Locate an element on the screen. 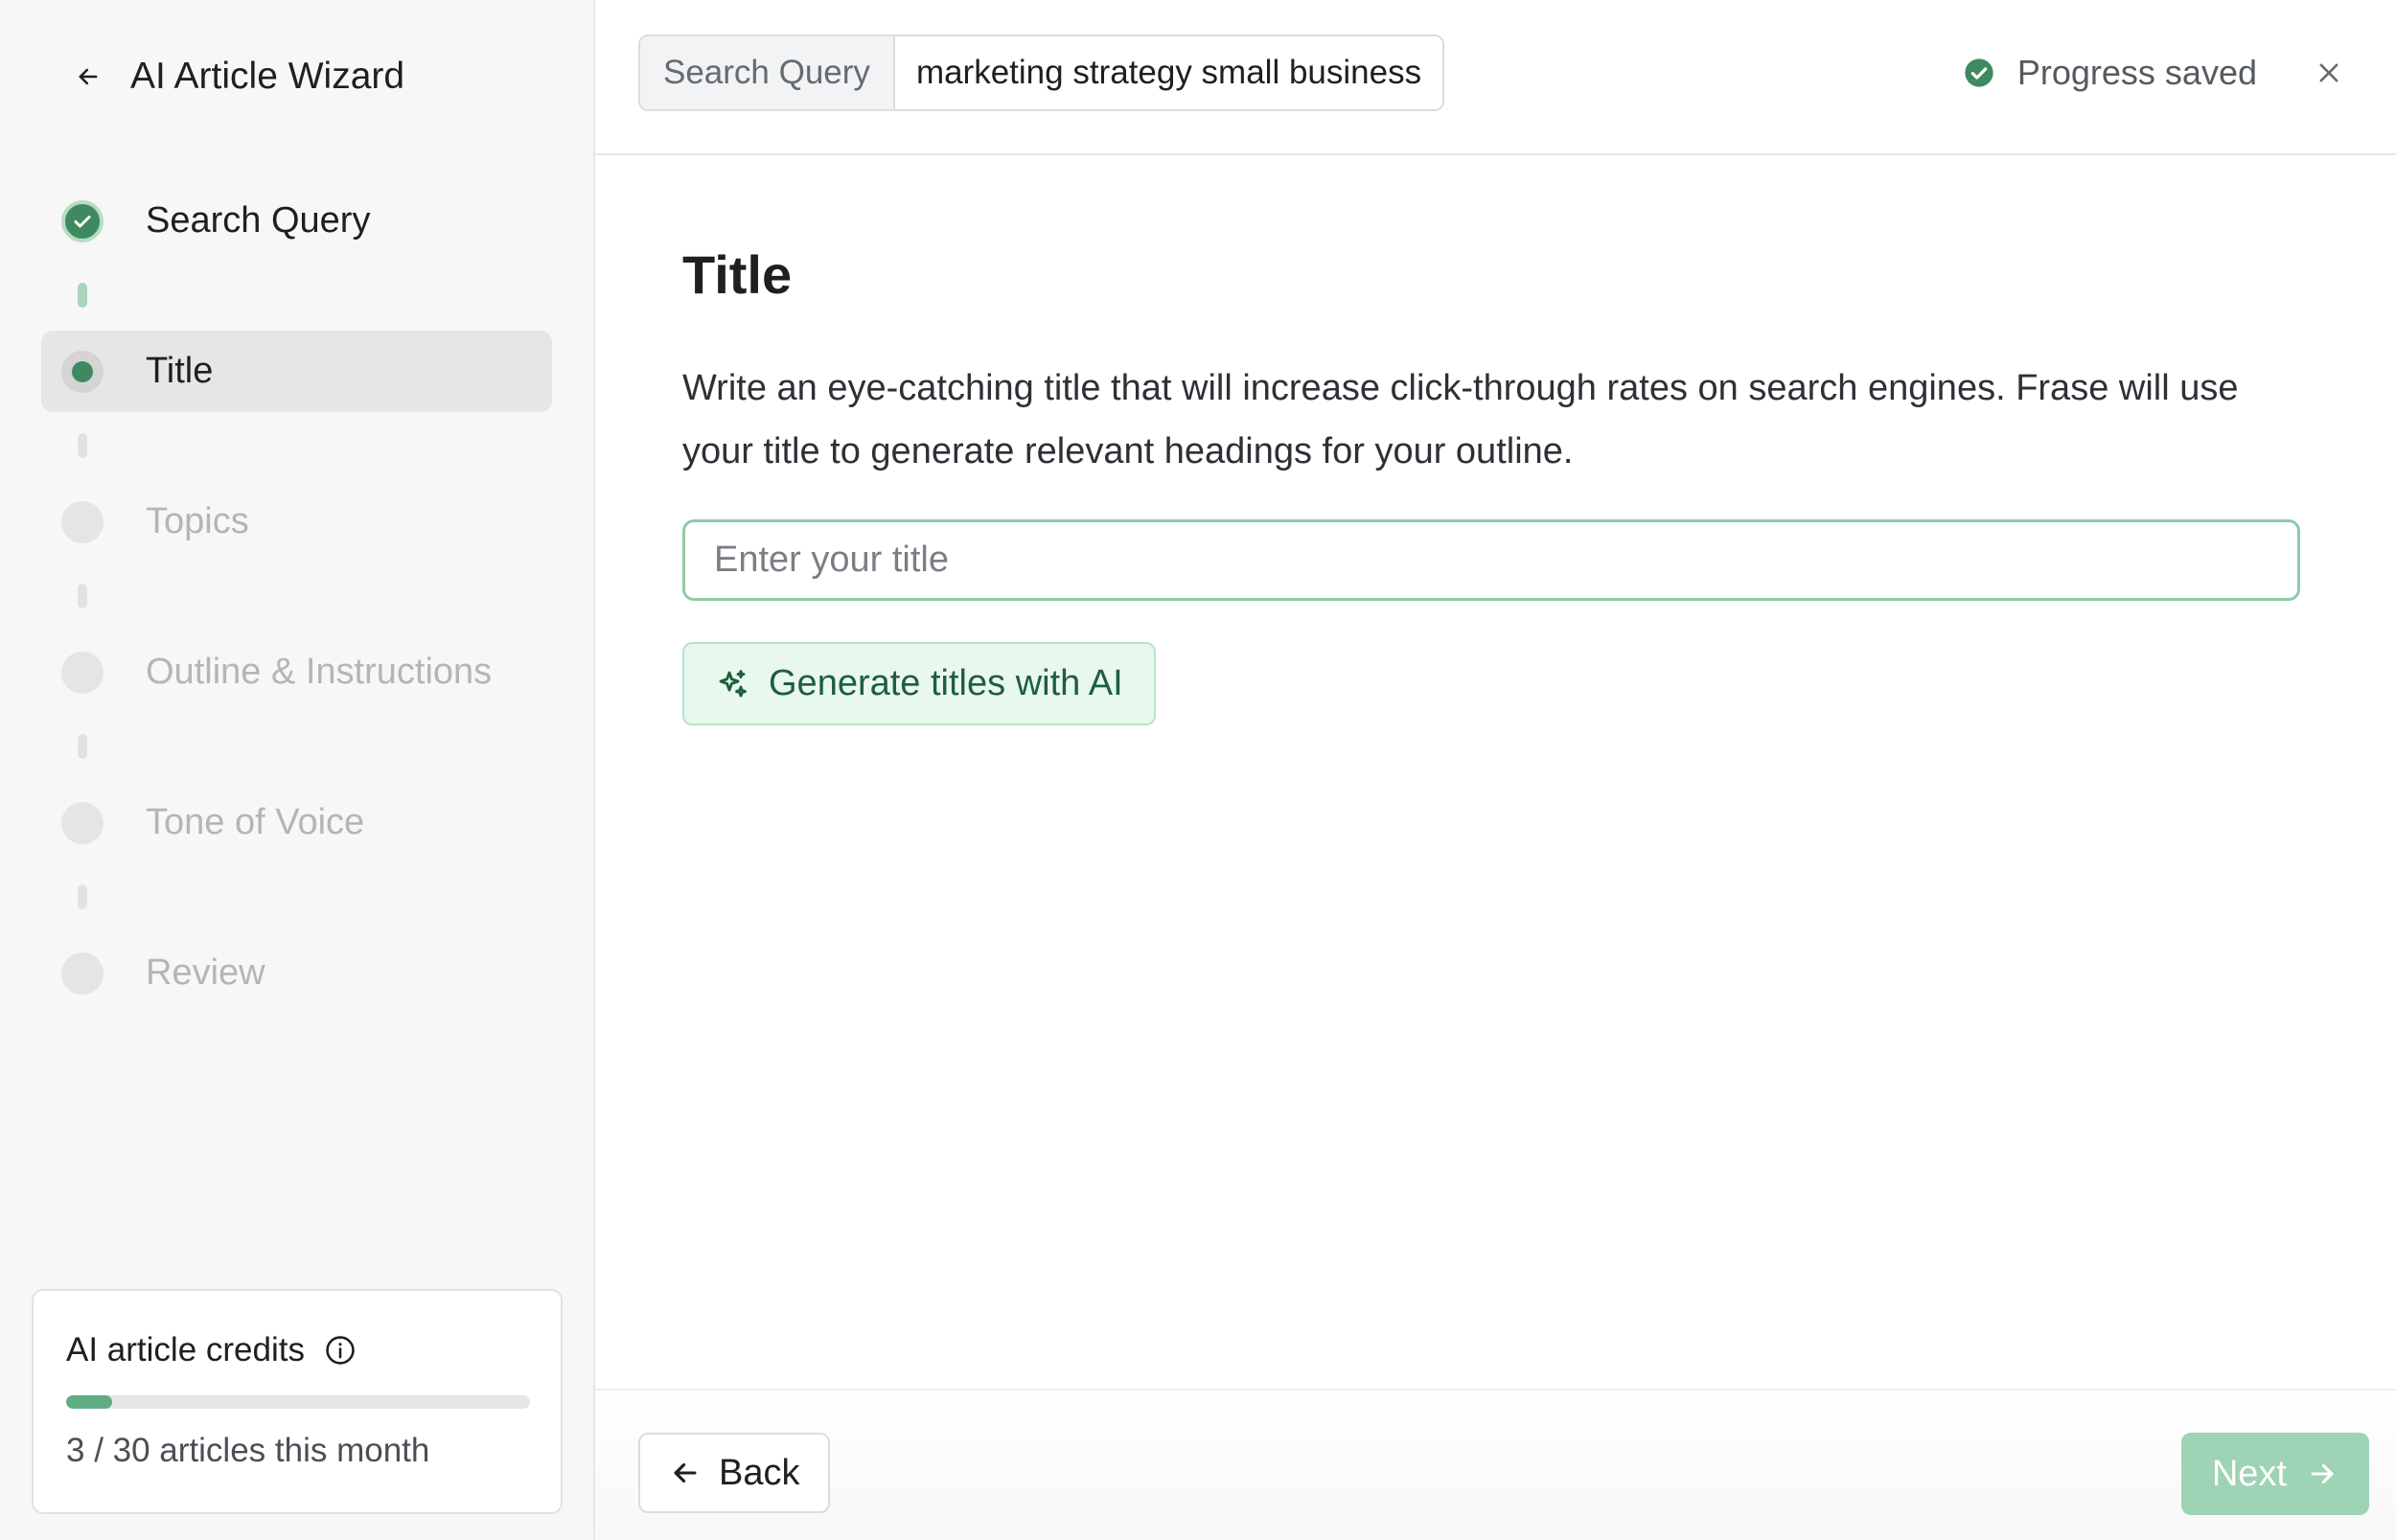  step-label: Topics is located at coordinates (197, 521).